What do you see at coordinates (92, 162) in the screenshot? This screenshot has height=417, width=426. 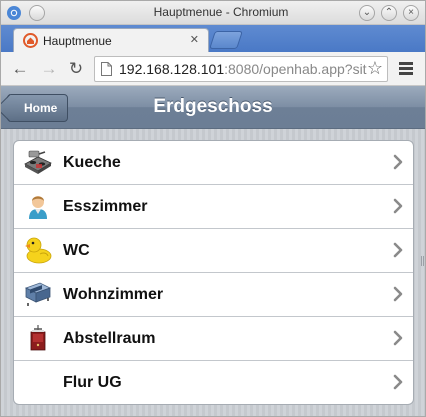 I see `list-item-label: Kueche` at bounding box center [92, 162].